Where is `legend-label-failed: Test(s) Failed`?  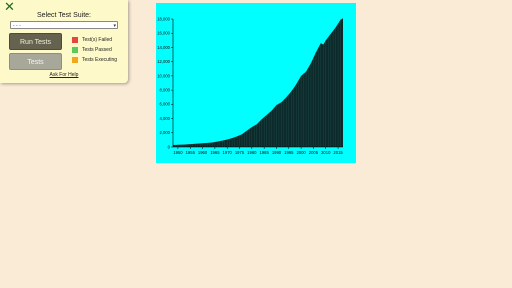
legend-label-failed: Test(s) Failed is located at coordinates (97, 40).